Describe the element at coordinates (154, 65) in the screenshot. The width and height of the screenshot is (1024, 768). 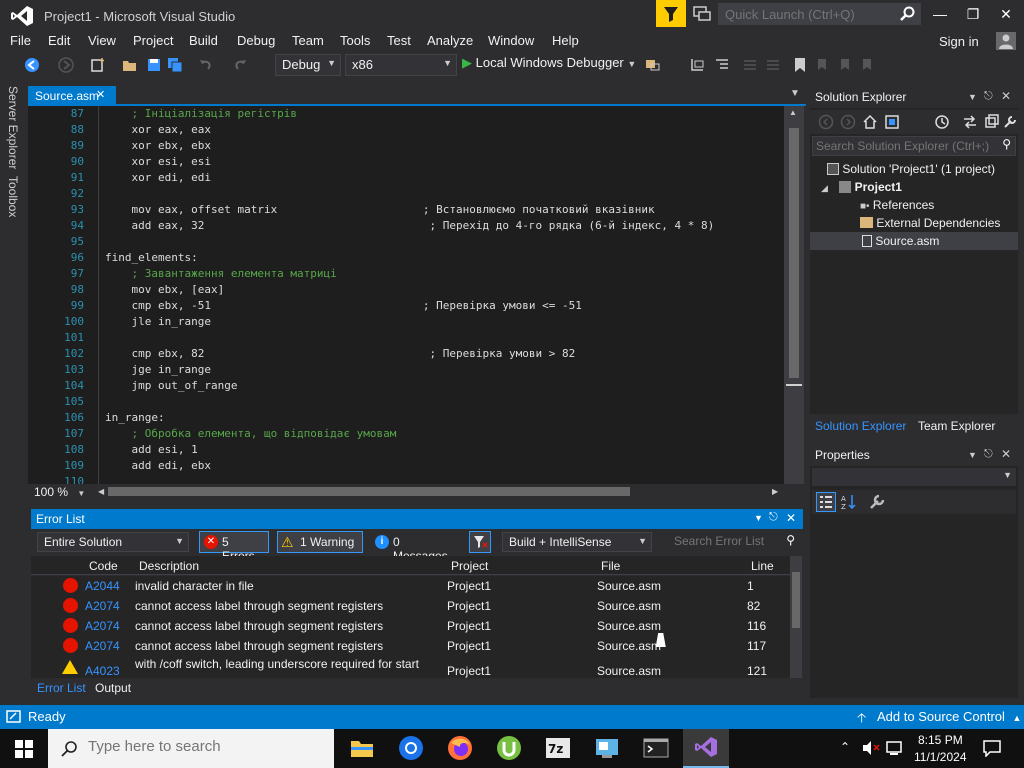
I see `save-icon` at that location.